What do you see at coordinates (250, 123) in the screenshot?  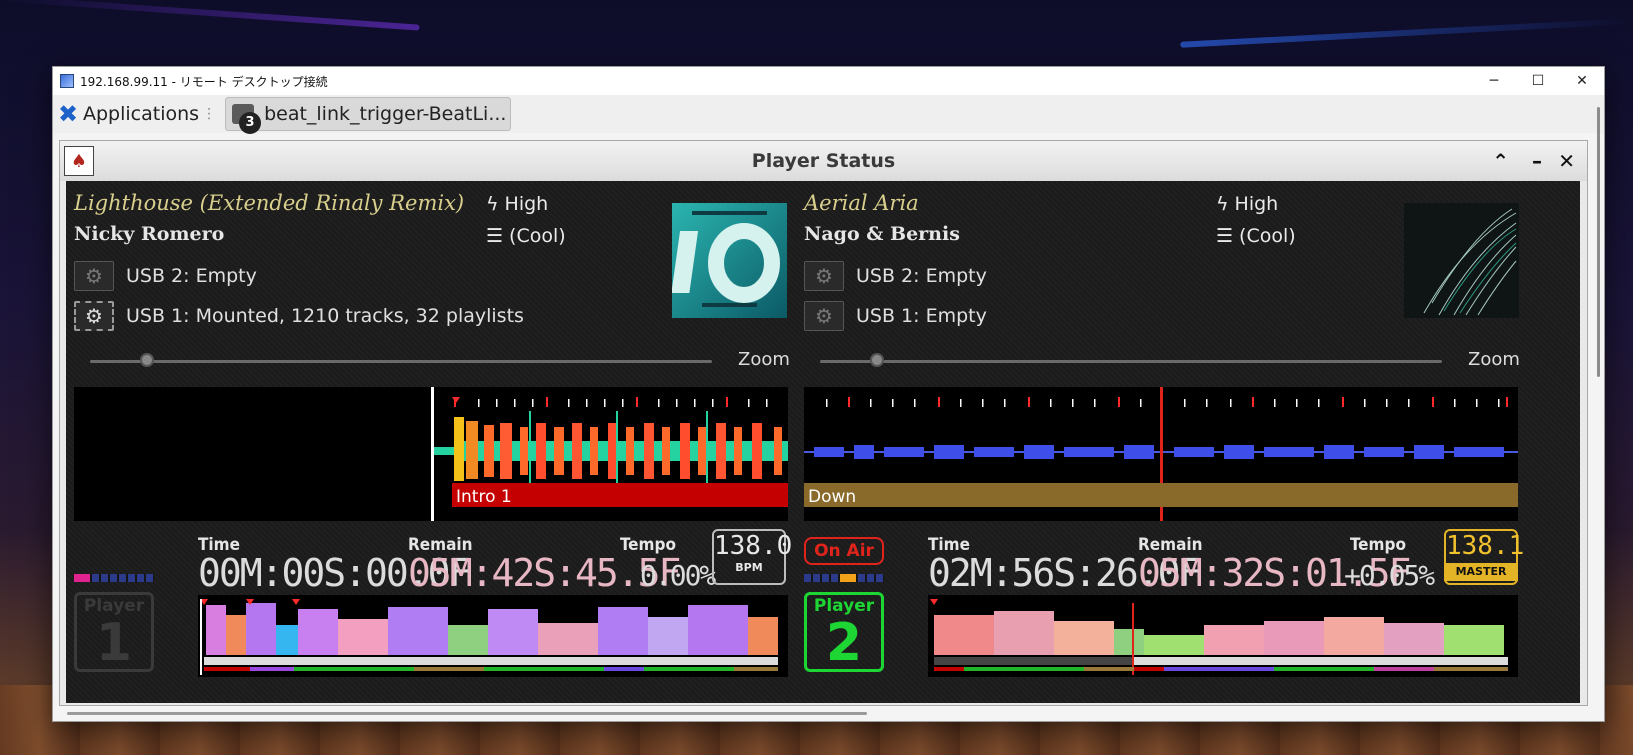 I see `task-count-badge: 3` at bounding box center [250, 123].